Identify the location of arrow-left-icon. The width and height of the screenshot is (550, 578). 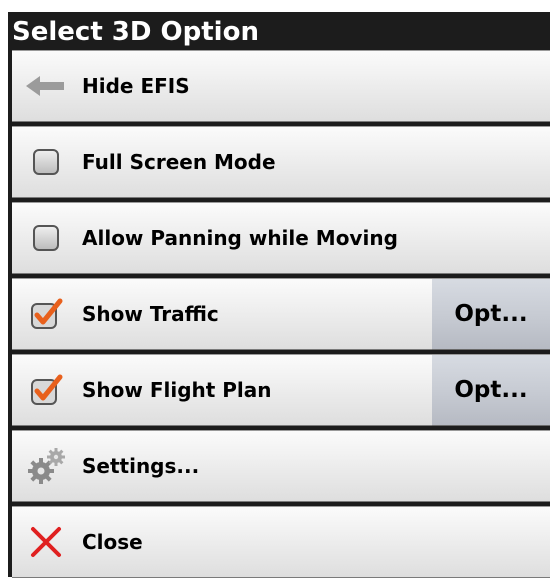
(46, 86).